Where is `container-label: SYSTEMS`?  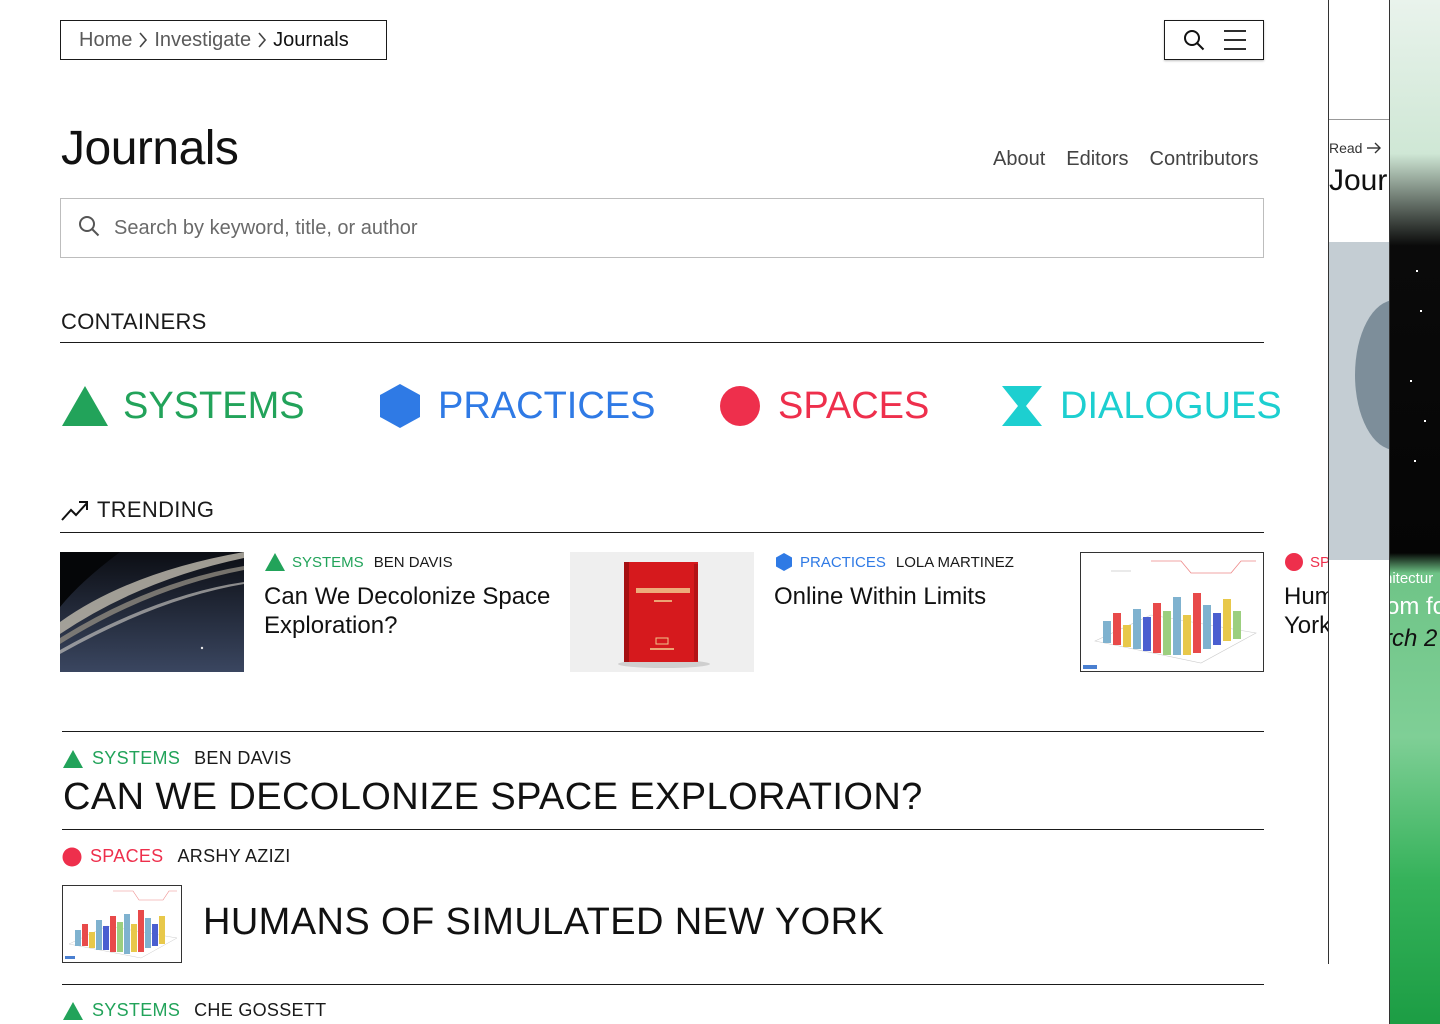 container-label: SYSTEMS is located at coordinates (214, 405).